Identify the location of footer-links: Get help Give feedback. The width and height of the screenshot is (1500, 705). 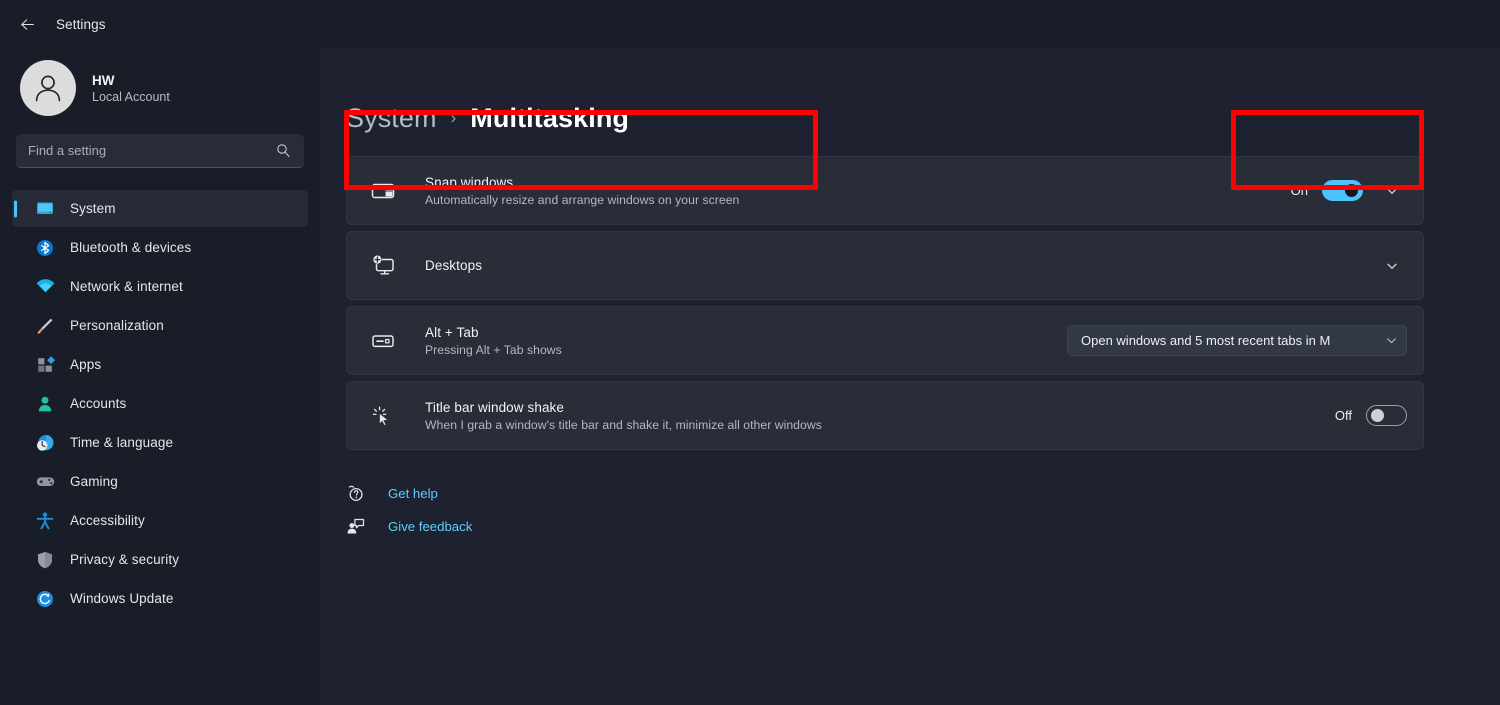
(885, 510).